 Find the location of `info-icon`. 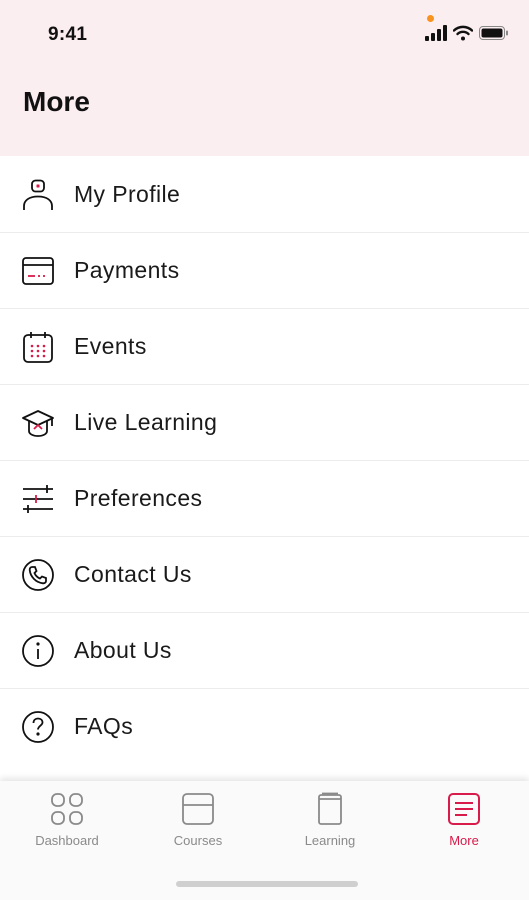

info-icon is located at coordinates (38, 651).